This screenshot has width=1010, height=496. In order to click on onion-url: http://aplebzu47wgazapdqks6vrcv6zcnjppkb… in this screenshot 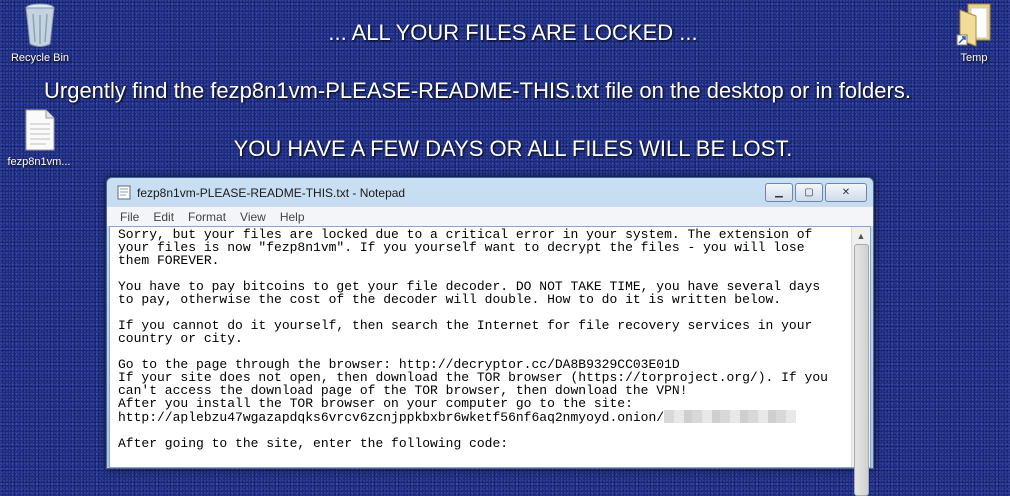, I will do `click(391, 417)`.